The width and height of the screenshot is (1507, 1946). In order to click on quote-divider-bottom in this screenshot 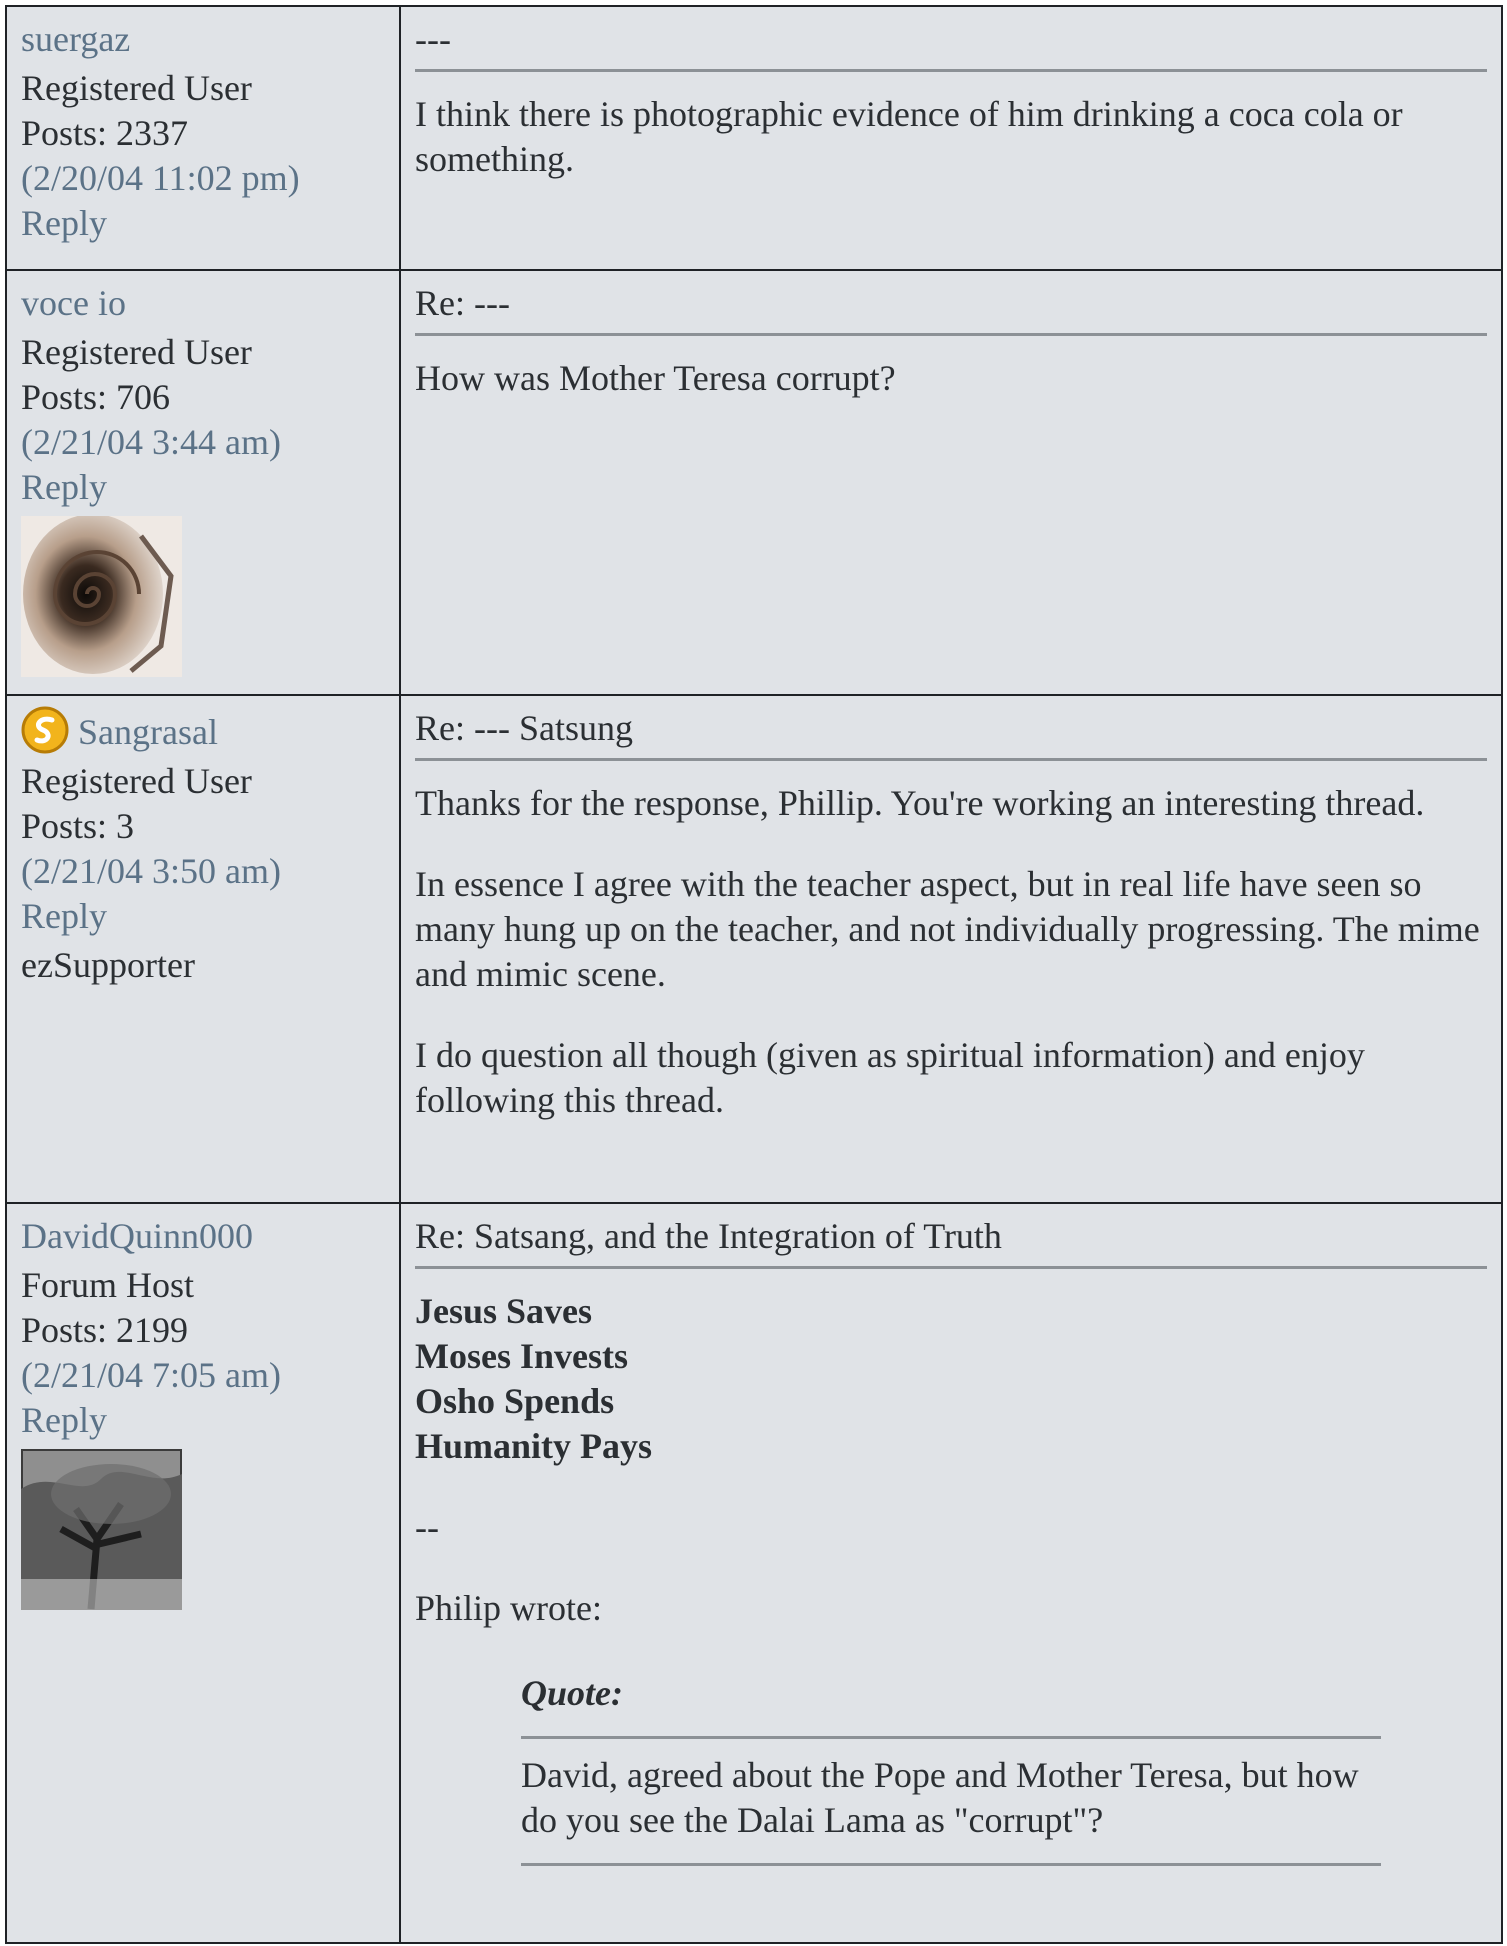, I will do `click(951, 1864)`.